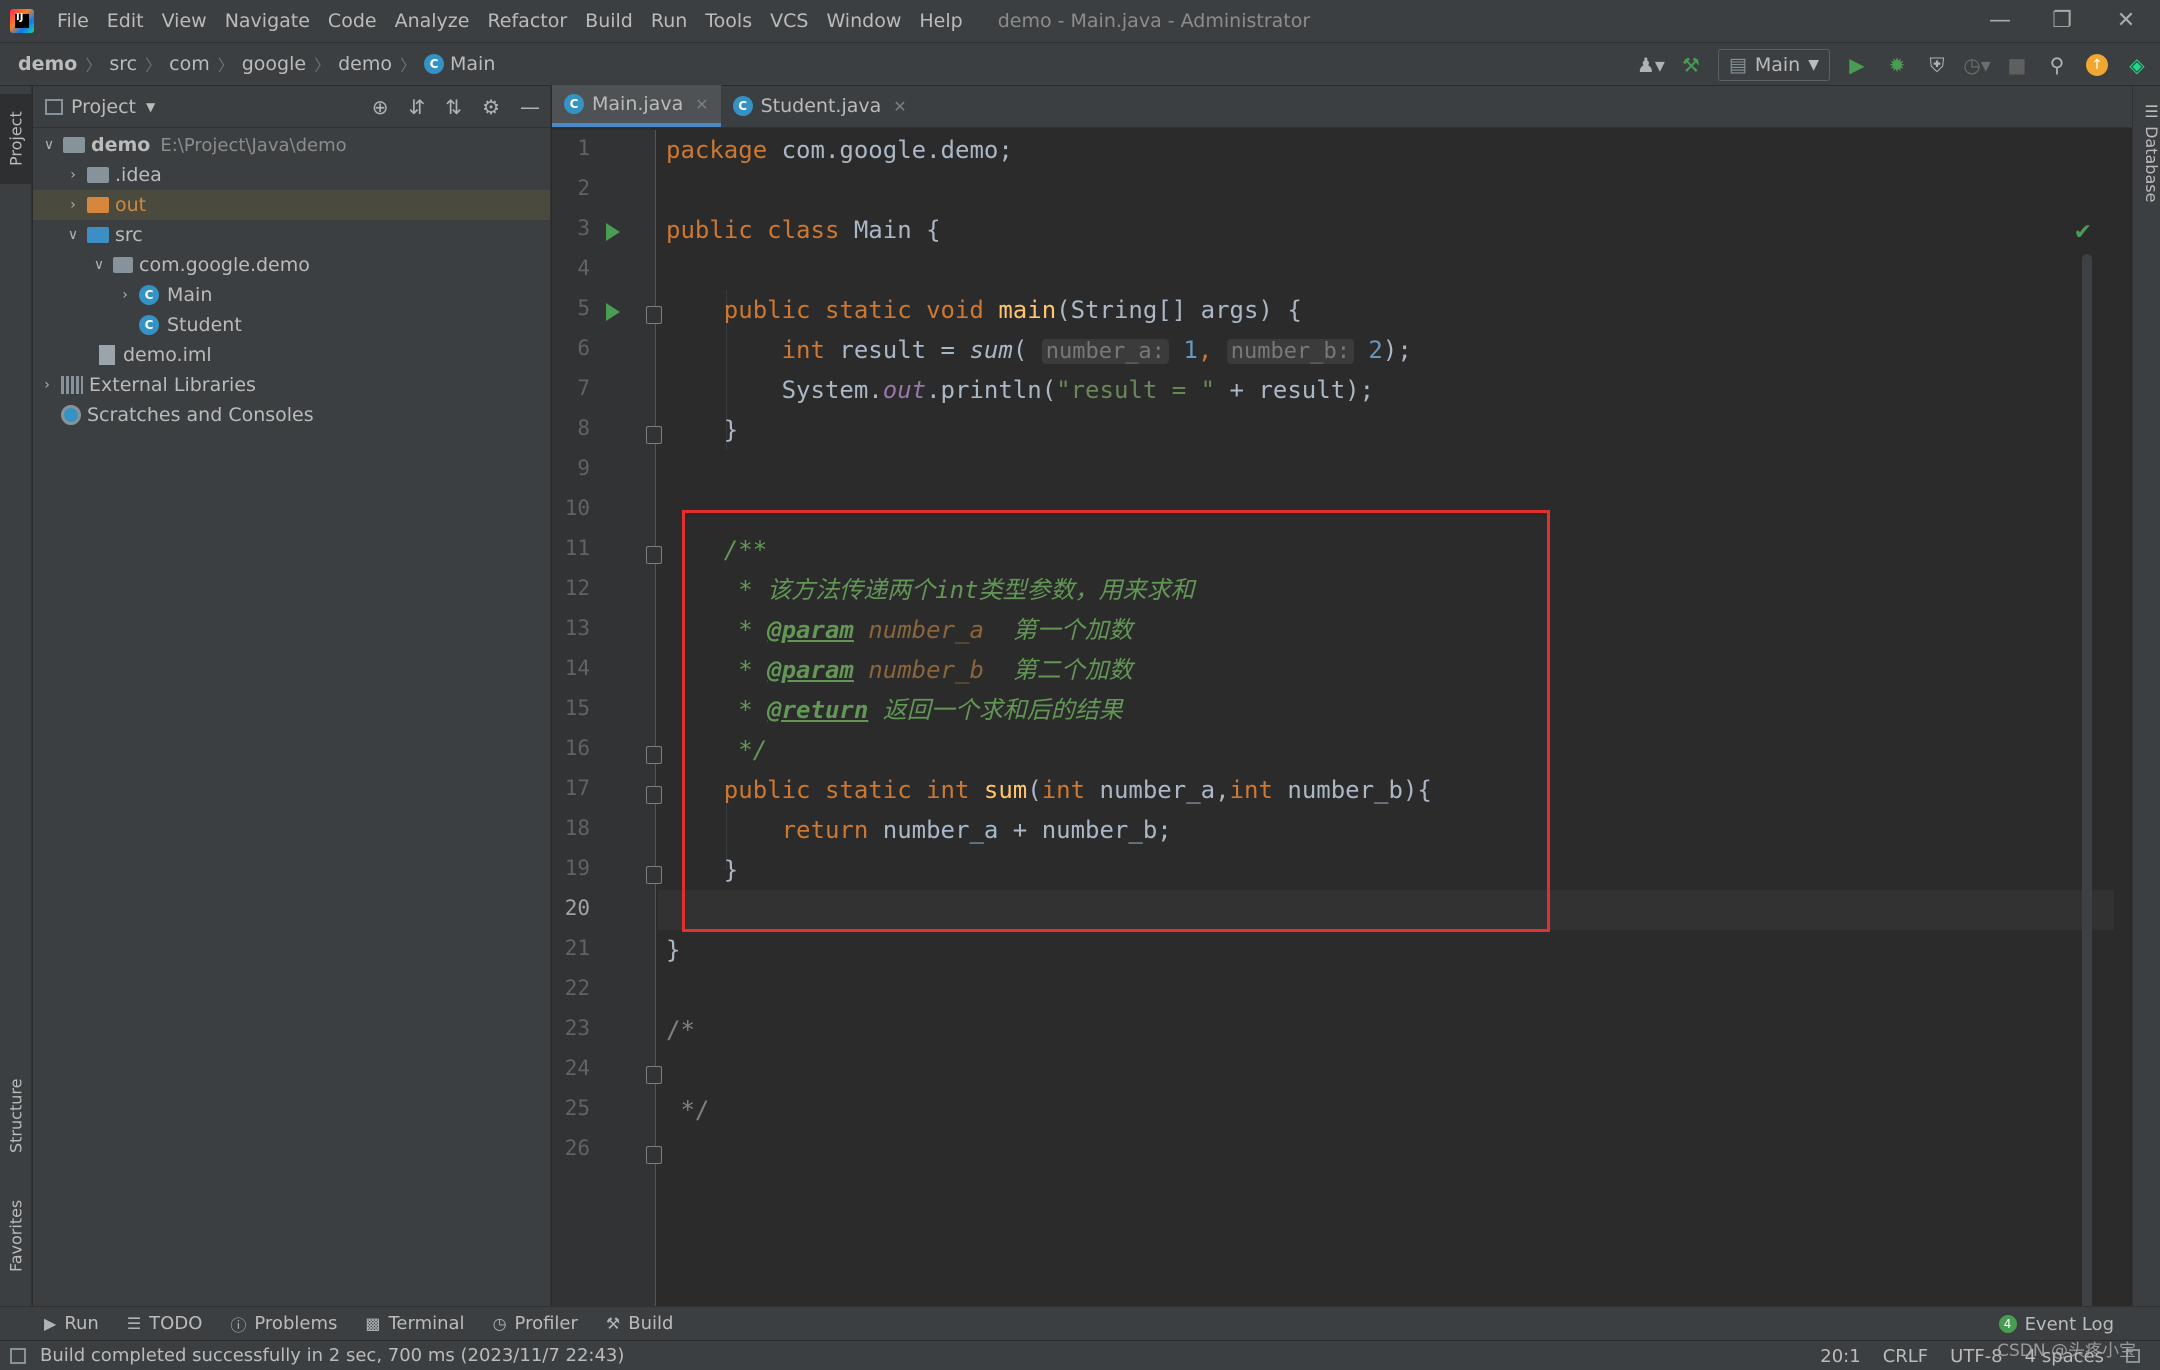 Image resolution: width=2160 pixels, height=1370 pixels. What do you see at coordinates (291, 415) in the screenshot?
I see `tree-item-scratches: Scratches and Consoles` at bounding box center [291, 415].